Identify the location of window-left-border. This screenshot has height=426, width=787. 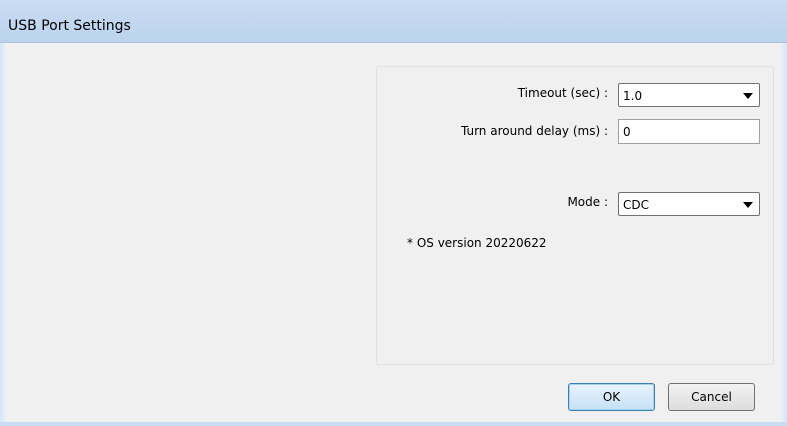
(3, 234).